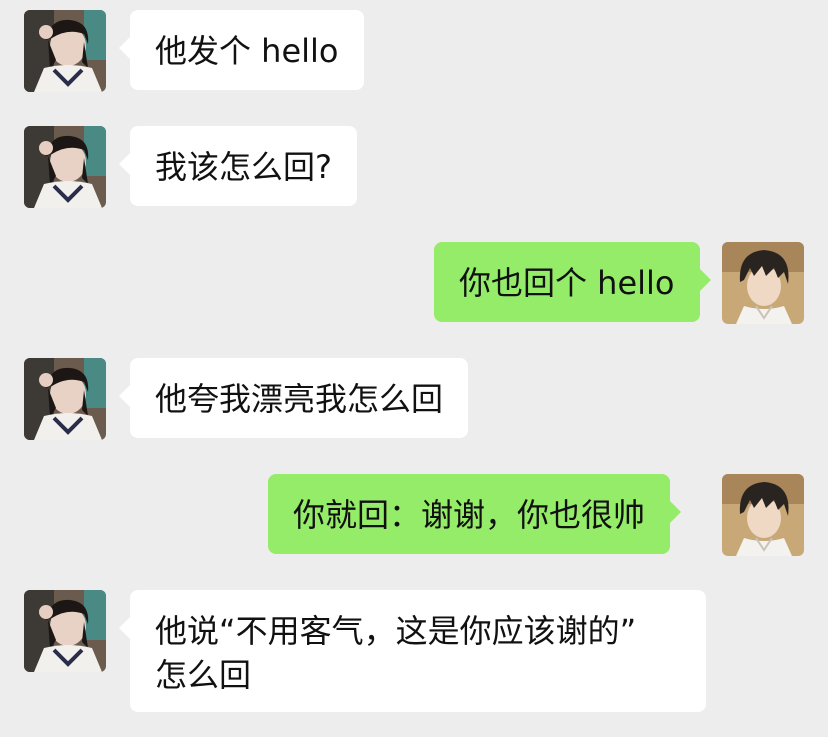 Image resolution: width=828 pixels, height=737 pixels. Describe the element at coordinates (247, 51) in the screenshot. I see `message-text: 他发个 hello` at that location.